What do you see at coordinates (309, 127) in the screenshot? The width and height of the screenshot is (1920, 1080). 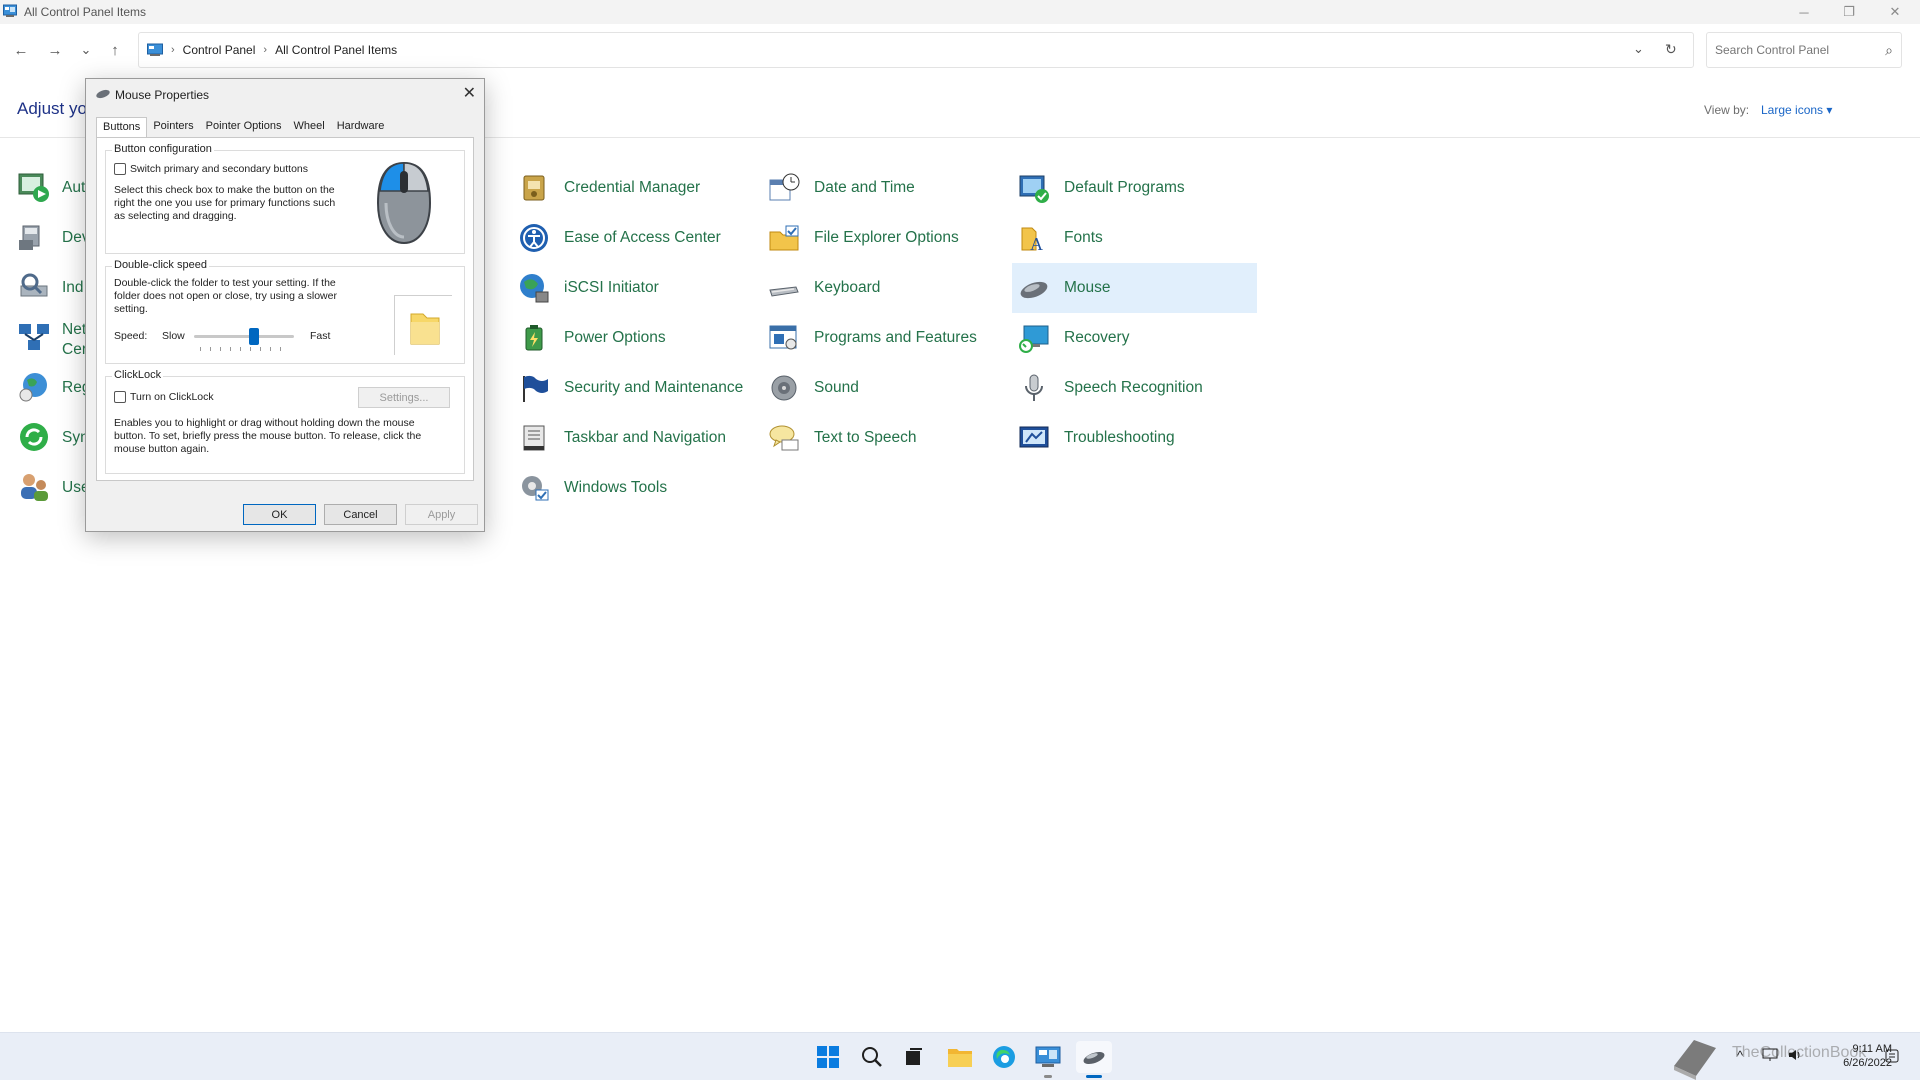 I see `tab-wheel: Wheel` at bounding box center [309, 127].